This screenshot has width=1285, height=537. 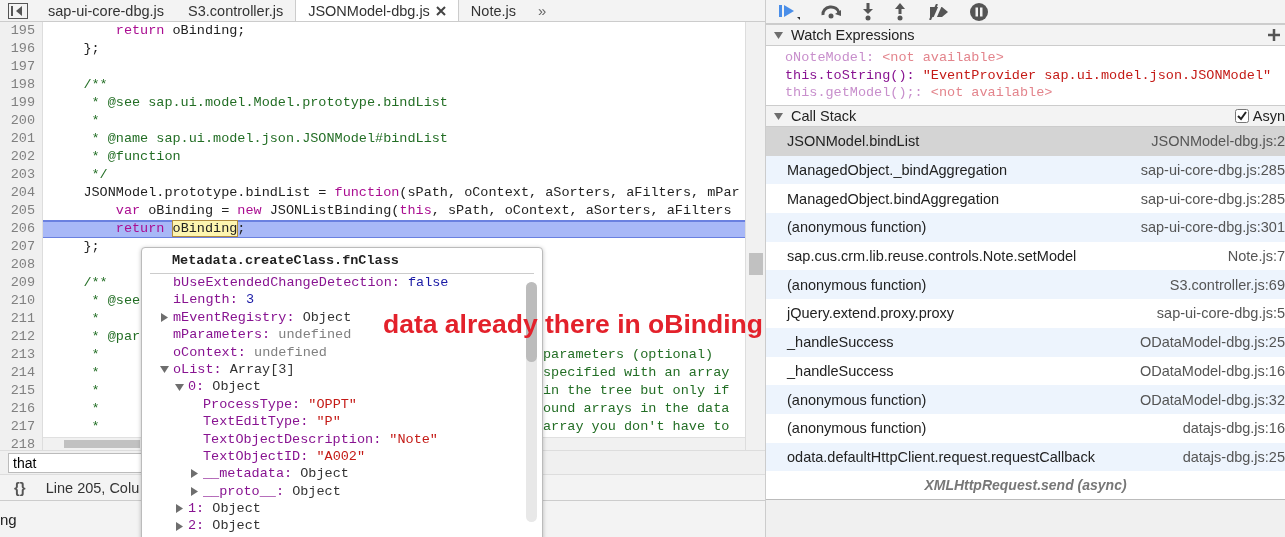 I want to click on code-line: return oBinding;, so click(x=180, y=30).